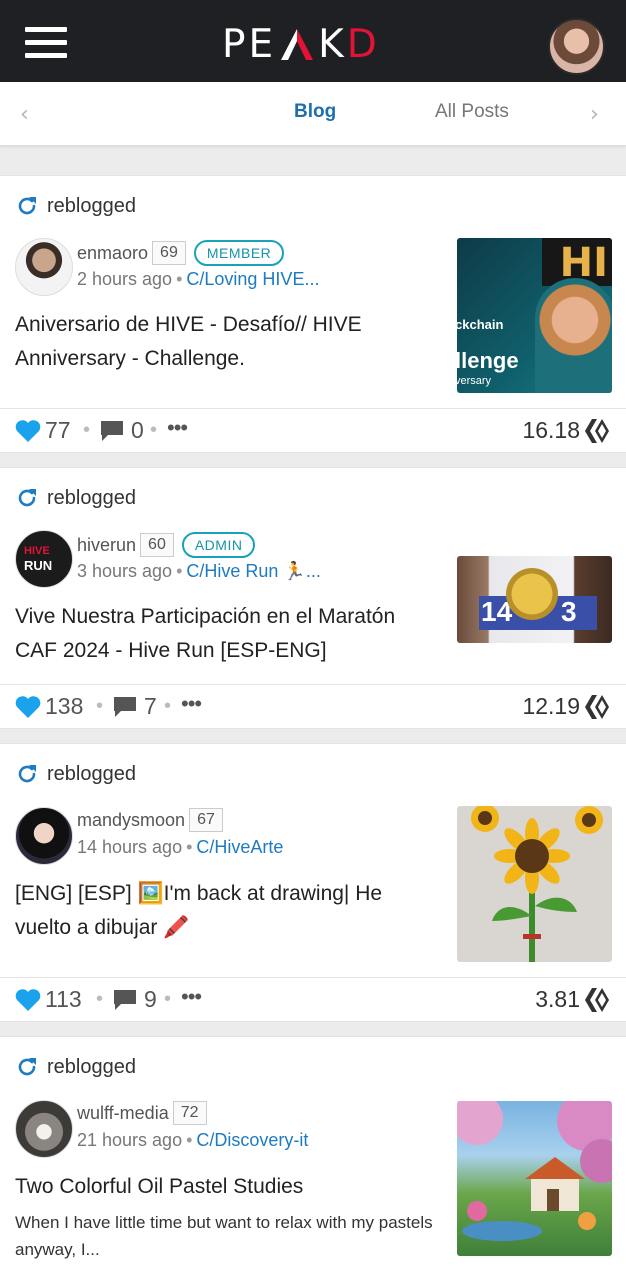  I want to click on post-time: 21 hours ago, so click(130, 1140).